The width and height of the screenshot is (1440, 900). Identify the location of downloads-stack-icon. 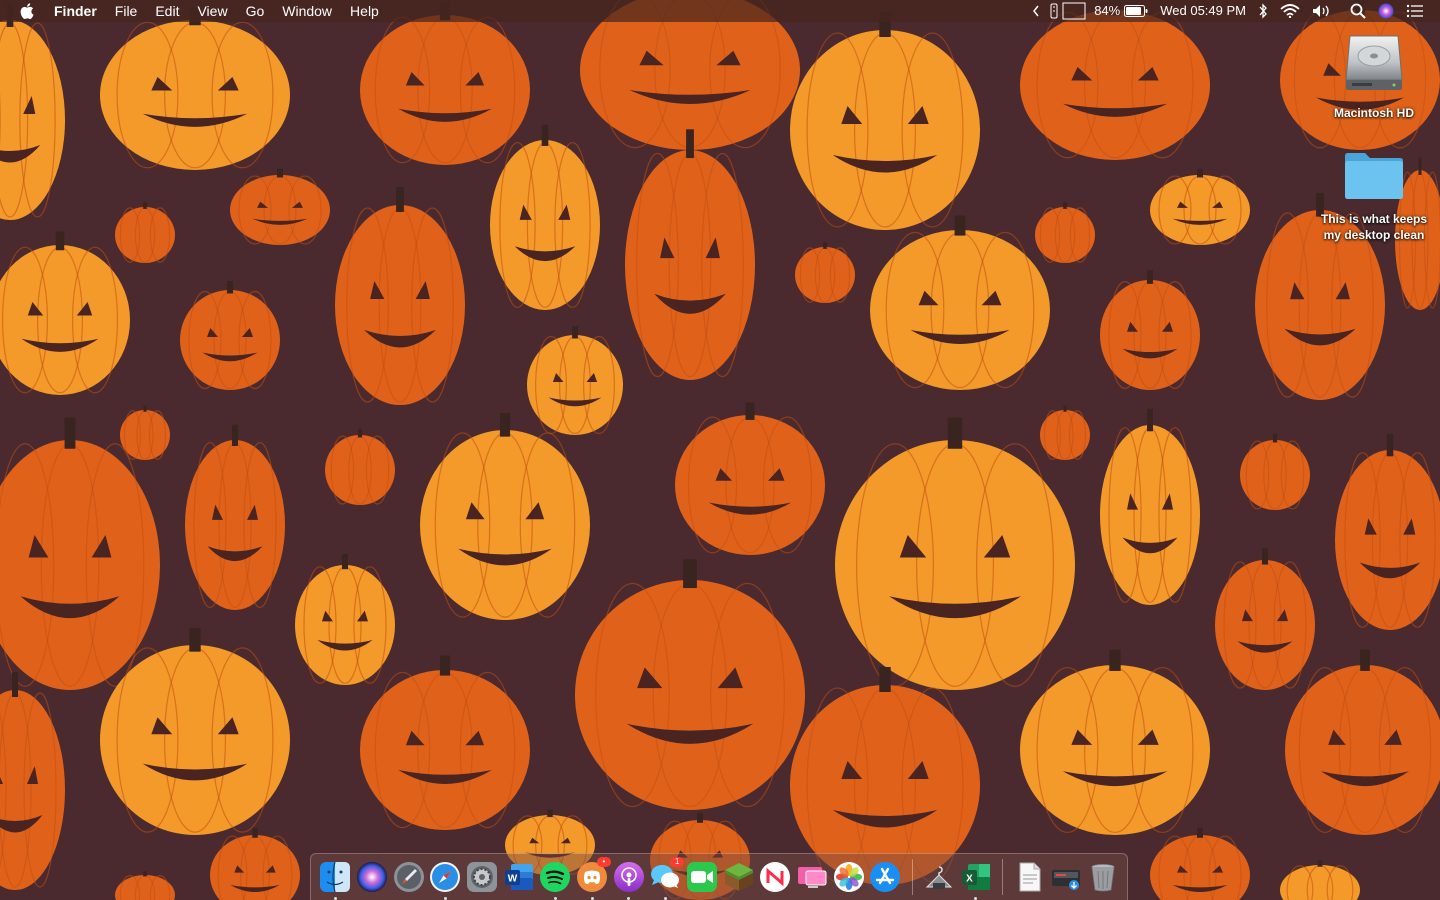
(1066, 880).